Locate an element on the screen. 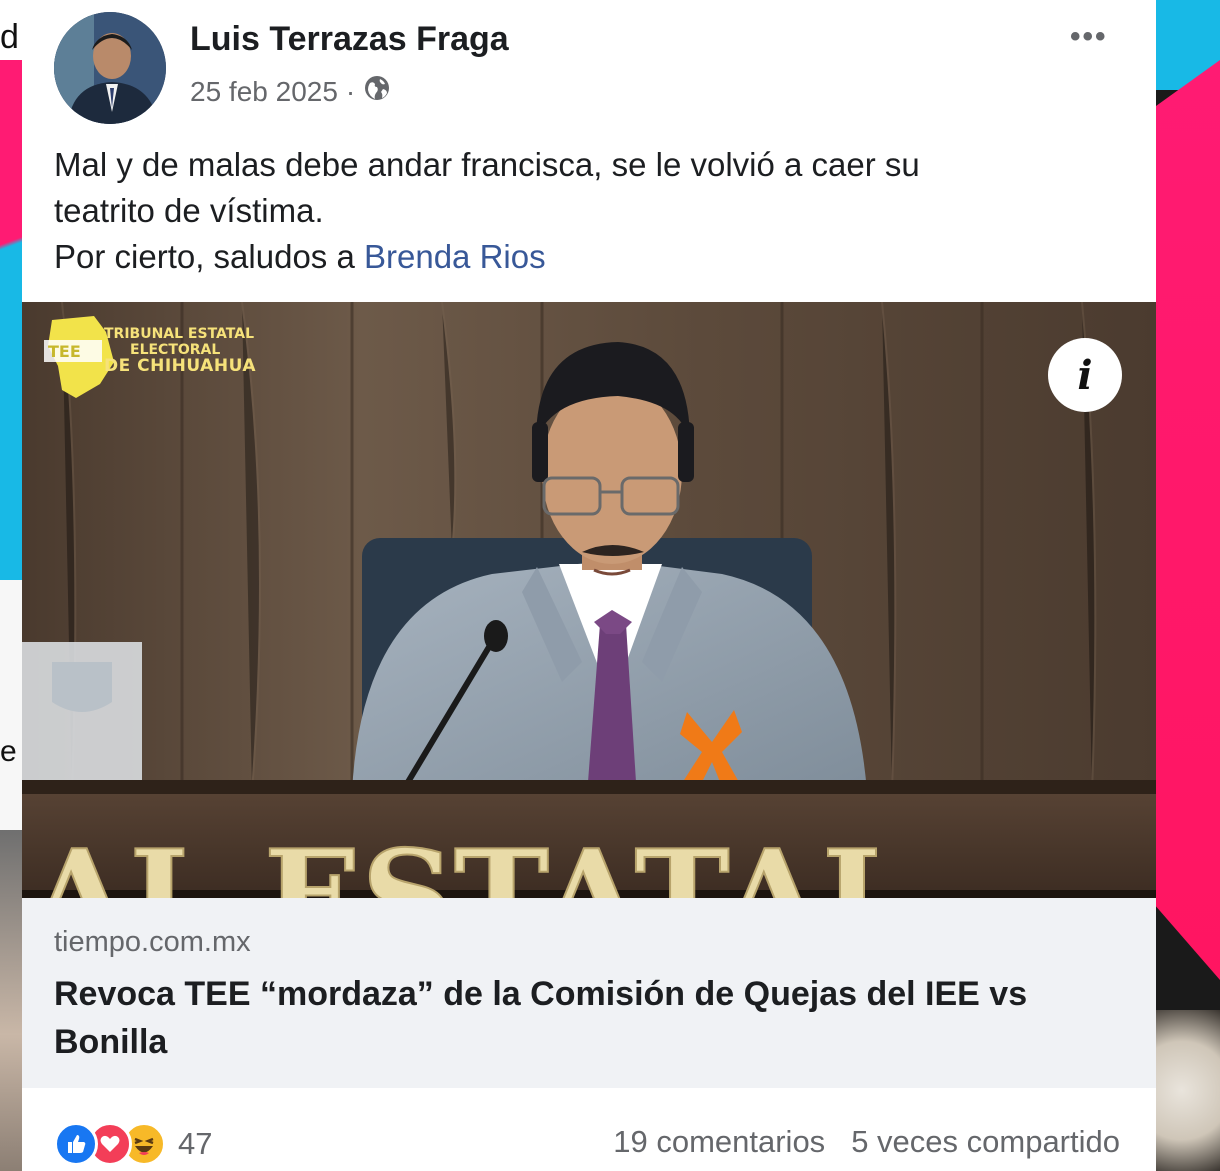 The image size is (1220, 1171). partial-text-fragment: e is located at coordinates (8, 751).